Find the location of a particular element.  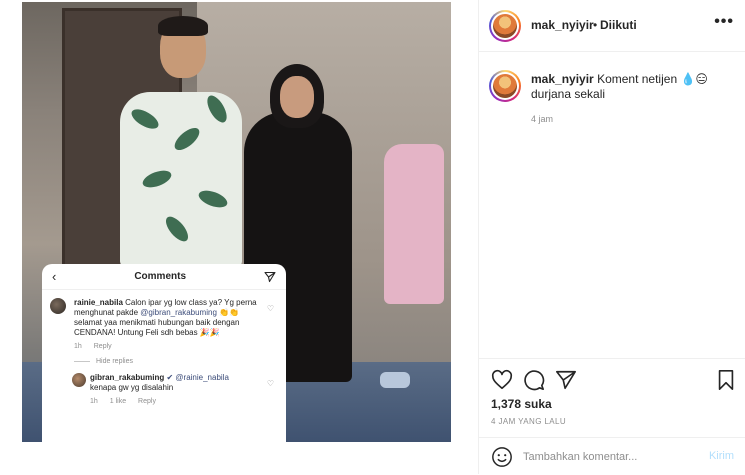

photo-shoe is located at coordinates (395, 380).